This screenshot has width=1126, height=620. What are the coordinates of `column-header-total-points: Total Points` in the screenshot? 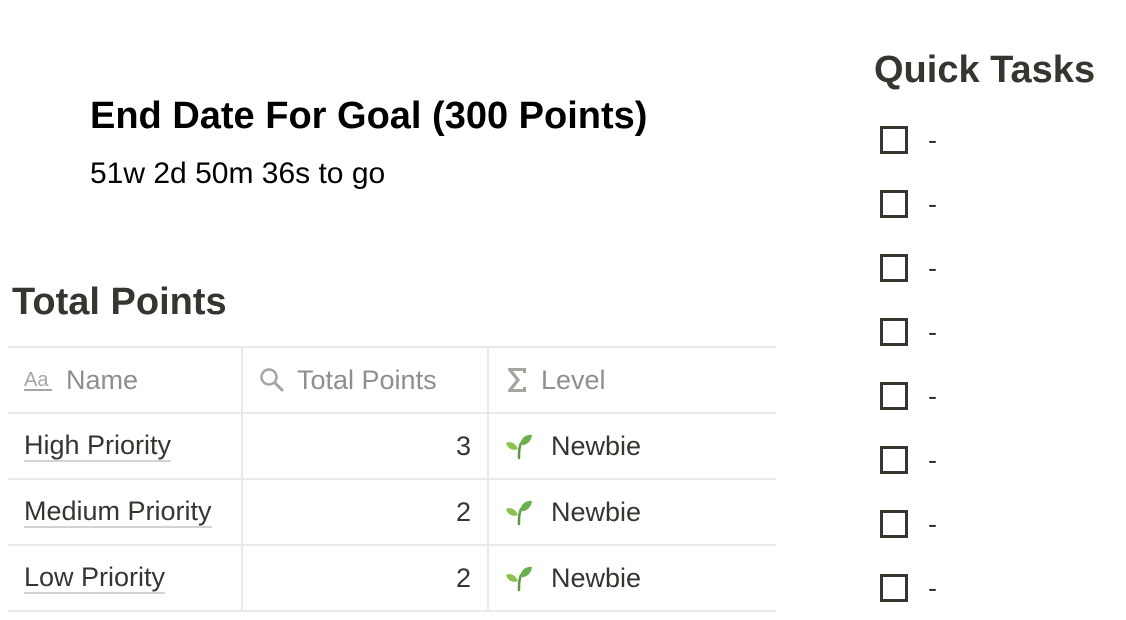 It's located at (366, 380).